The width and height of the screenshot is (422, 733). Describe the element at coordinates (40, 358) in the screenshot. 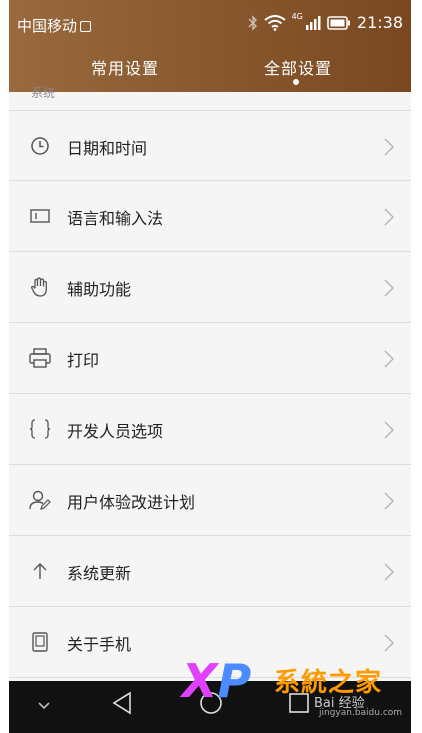

I see `printer-icon` at that location.